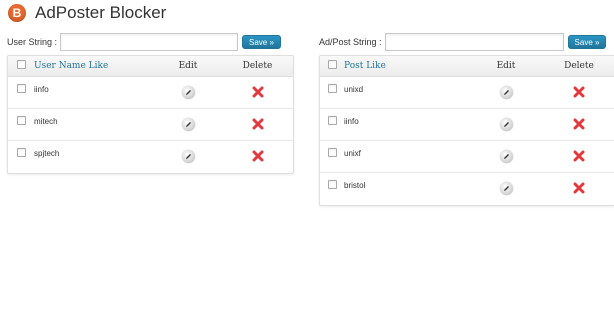 Image resolution: width=614 pixels, height=318 pixels. What do you see at coordinates (17, 13) in the screenshot?
I see `b-logo-icon: B` at bounding box center [17, 13].